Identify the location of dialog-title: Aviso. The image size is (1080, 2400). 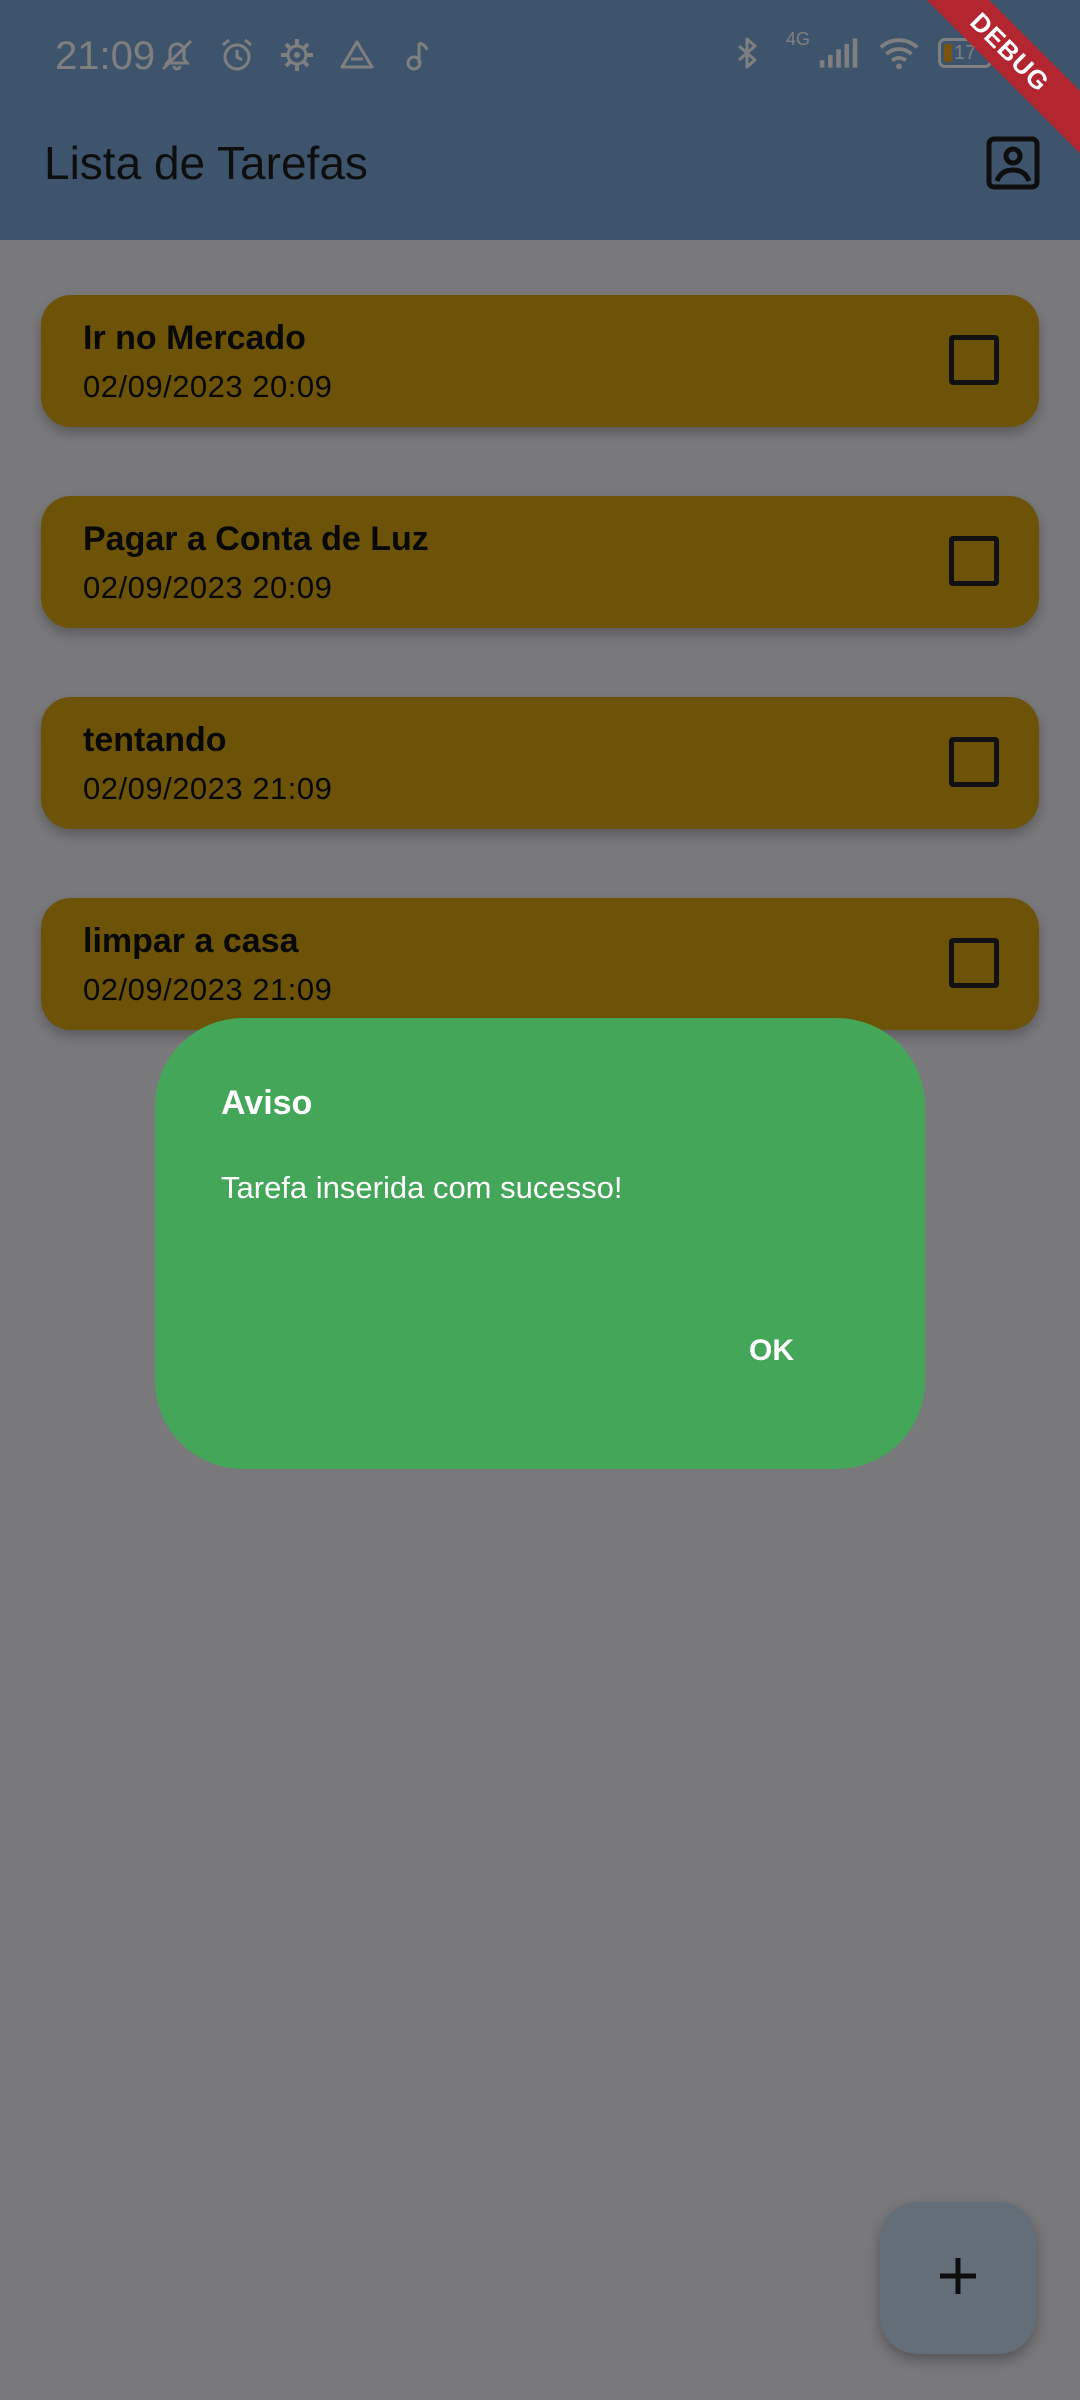
(267, 1103).